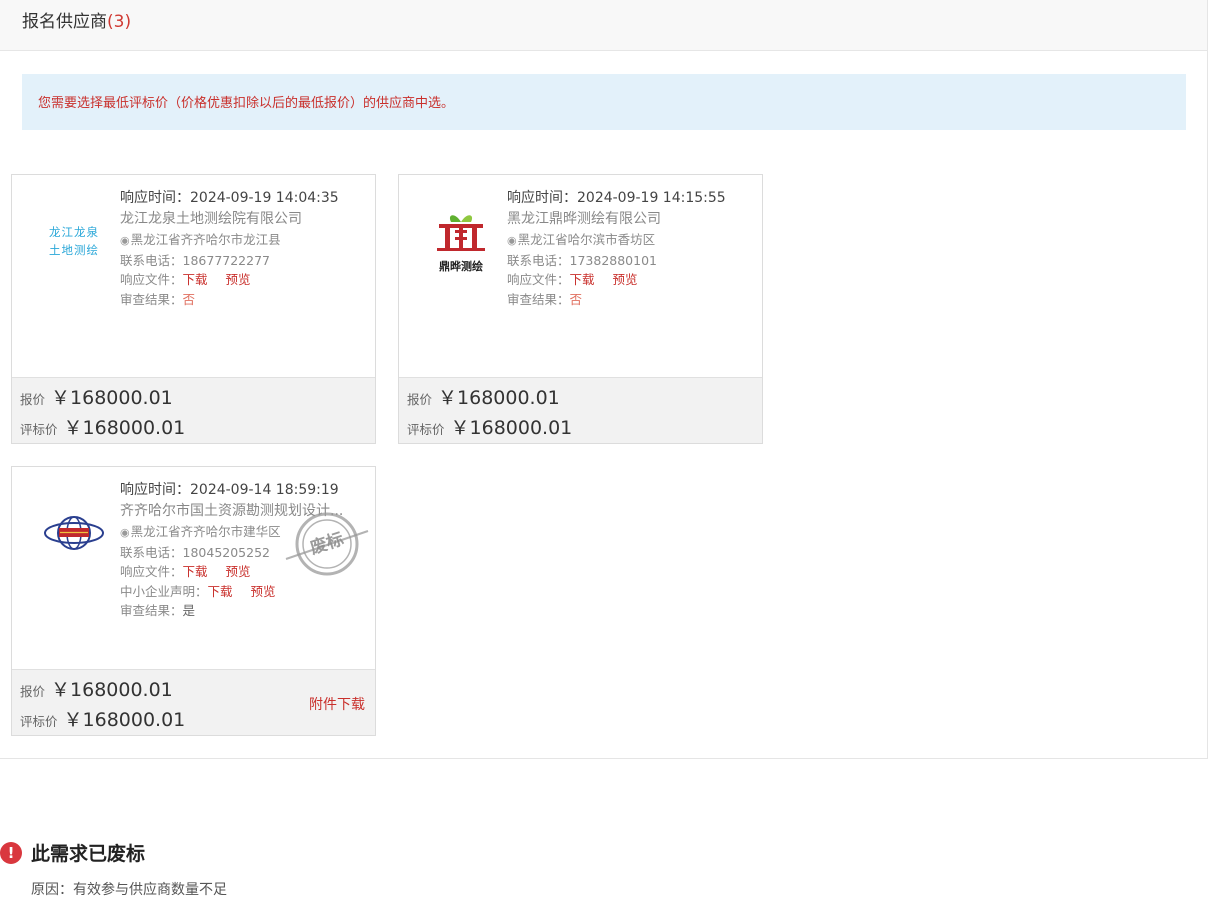 The height and width of the screenshot is (902, 1225). I want to click on logo-line2: 土地测绘, so click(74, 250).